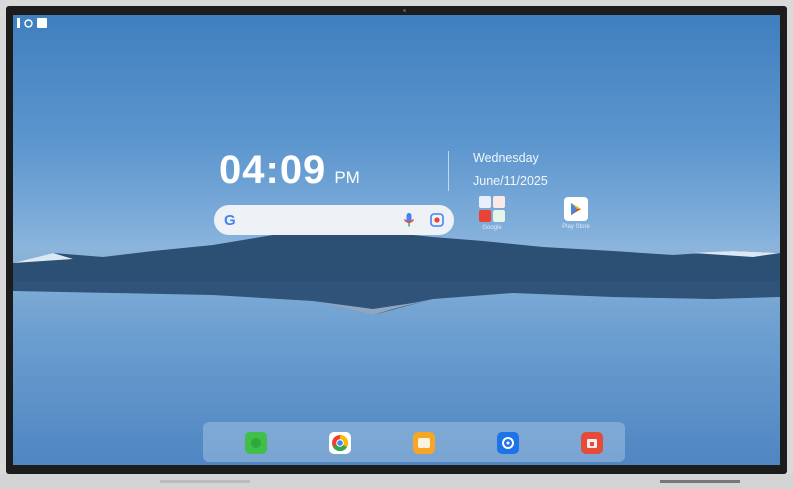 The width and height of the screenshot is (793, 489). Describe the element at coordinates (508, 443) in the screenshot. I see `settings-icon` at that location.